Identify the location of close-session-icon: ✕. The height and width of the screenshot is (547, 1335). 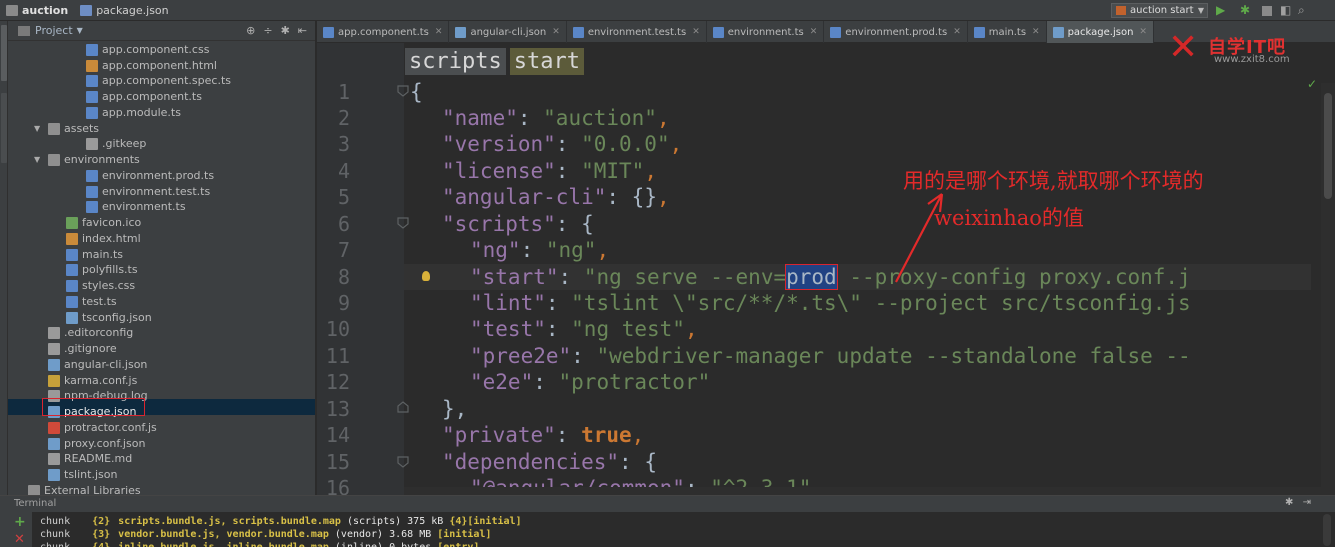
(19, 539).